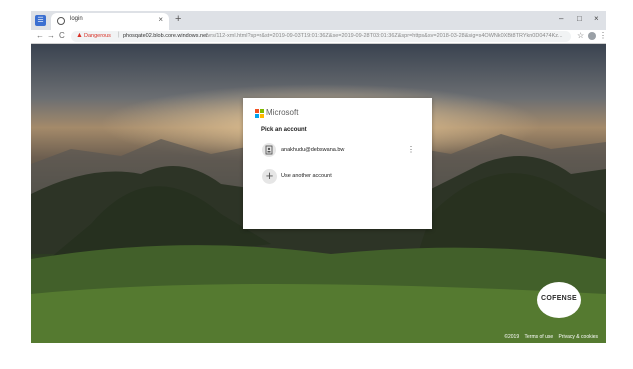 Image resolution: width=633 pixels, height=369 pixels. What do you see at coordinates (79, 35) in the screenshot?
I see `warning-icon: ▲` at bounding box center [79, 35].